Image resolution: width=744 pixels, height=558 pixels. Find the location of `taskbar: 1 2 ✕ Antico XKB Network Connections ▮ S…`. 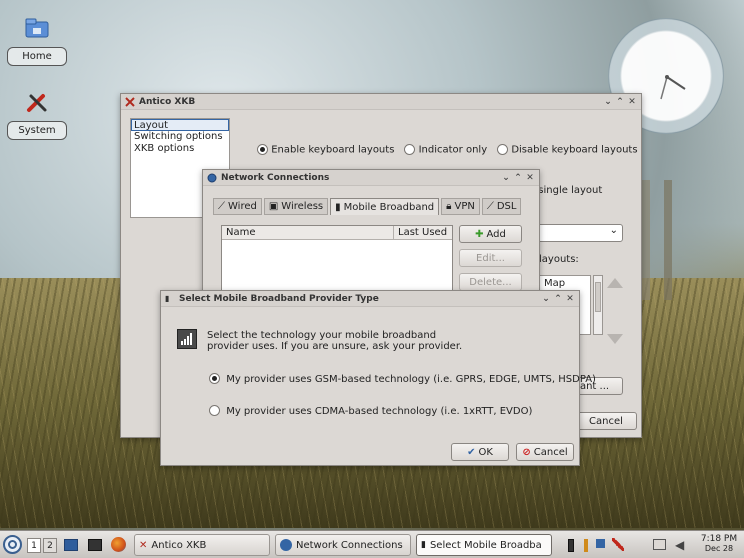

taskbar: 1 2 ✕ Antico XKB Network Connections ▮ S… is located at coordinates (372, 544).